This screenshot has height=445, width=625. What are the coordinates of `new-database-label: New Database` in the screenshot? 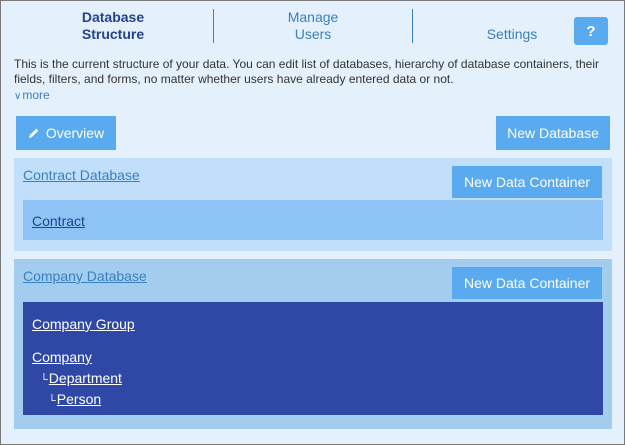 It's located at (553, 133).